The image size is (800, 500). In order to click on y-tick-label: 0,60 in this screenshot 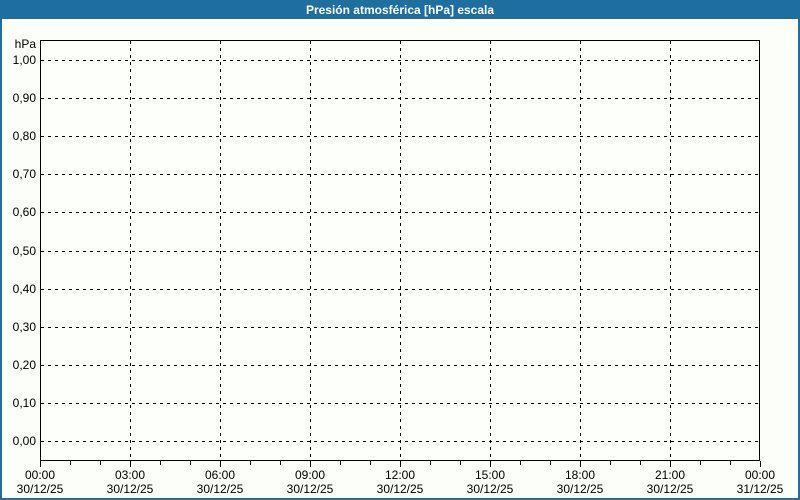, I will do `click(24, 212)`.